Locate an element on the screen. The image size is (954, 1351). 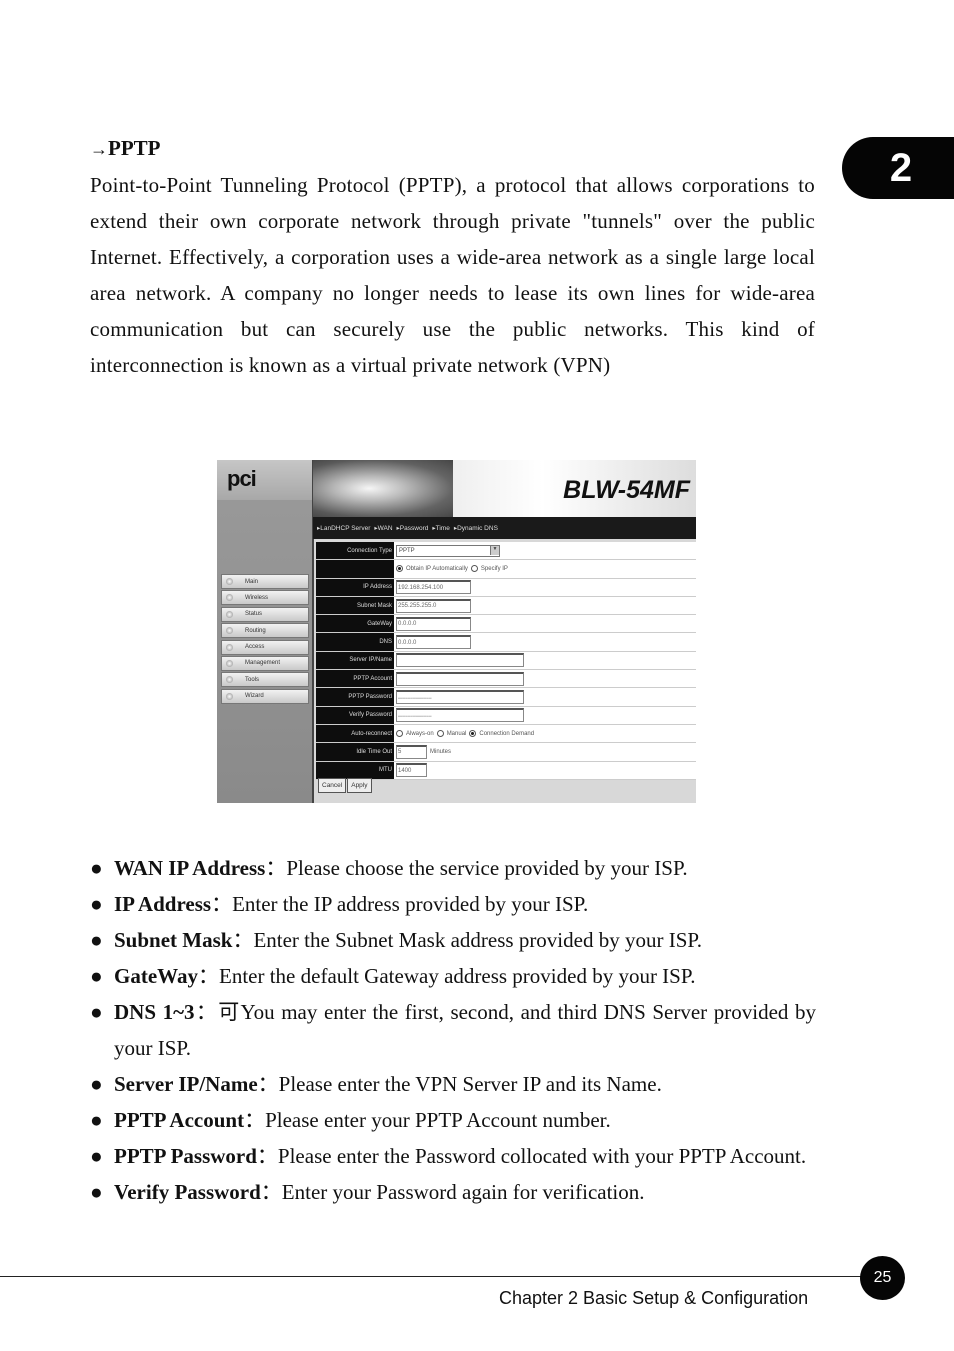
nav-item-wireless: Wireless is located at coordinates (265, 598).